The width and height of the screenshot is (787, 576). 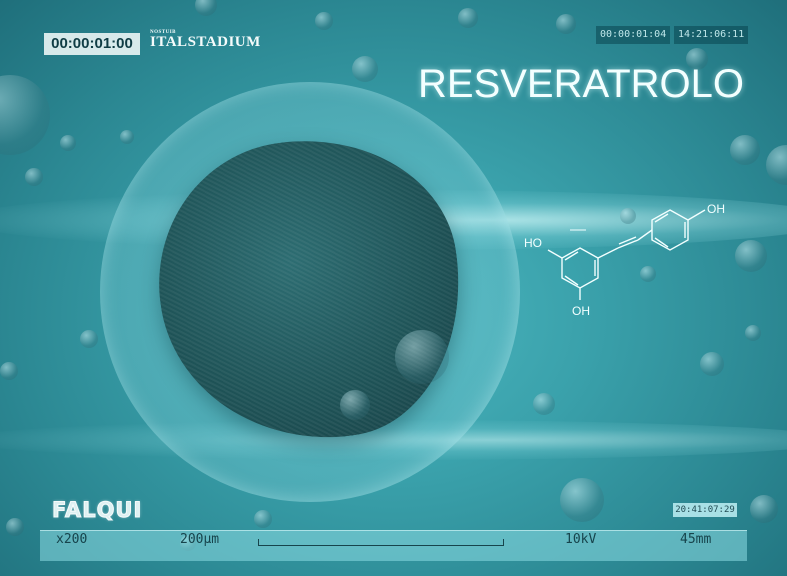 What do you see at coordinates (670, 230) in the screenshot?
I see `right-benzene-ring` at bounding box center [670, 230].